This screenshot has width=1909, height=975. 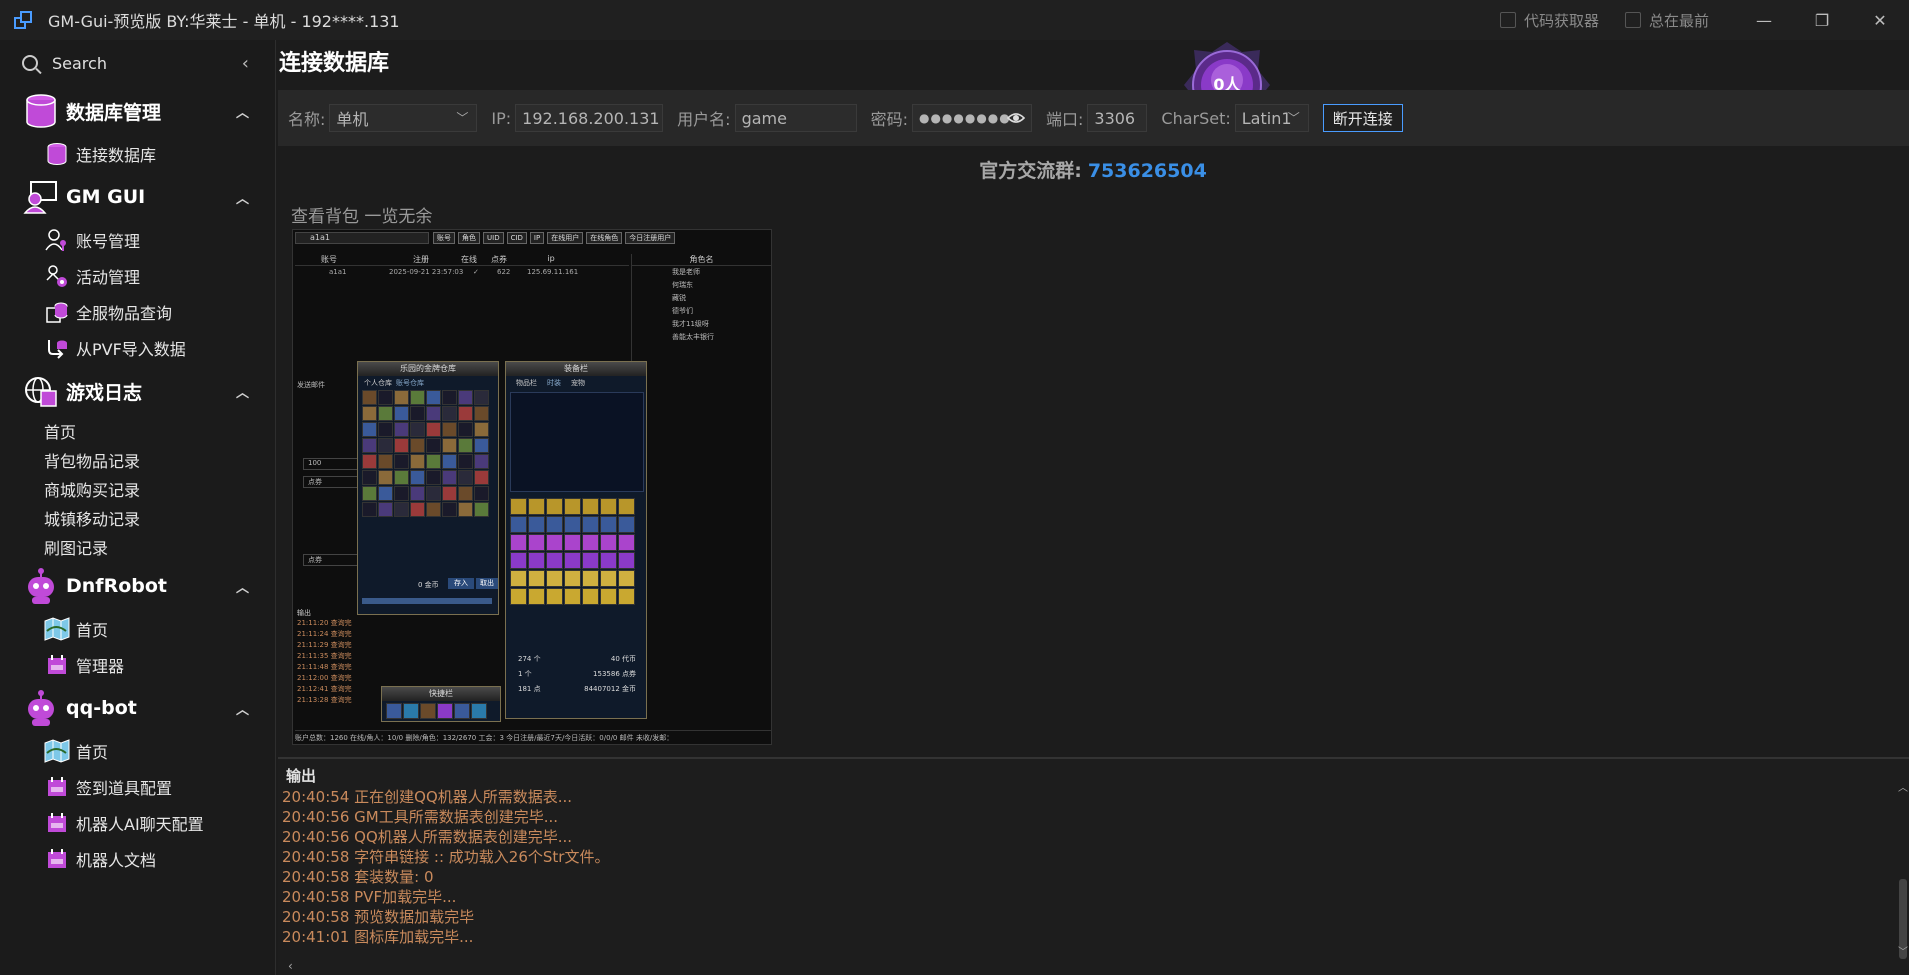 I want to click on scroll-left-icon: ‹, so click(x=290, y=966).